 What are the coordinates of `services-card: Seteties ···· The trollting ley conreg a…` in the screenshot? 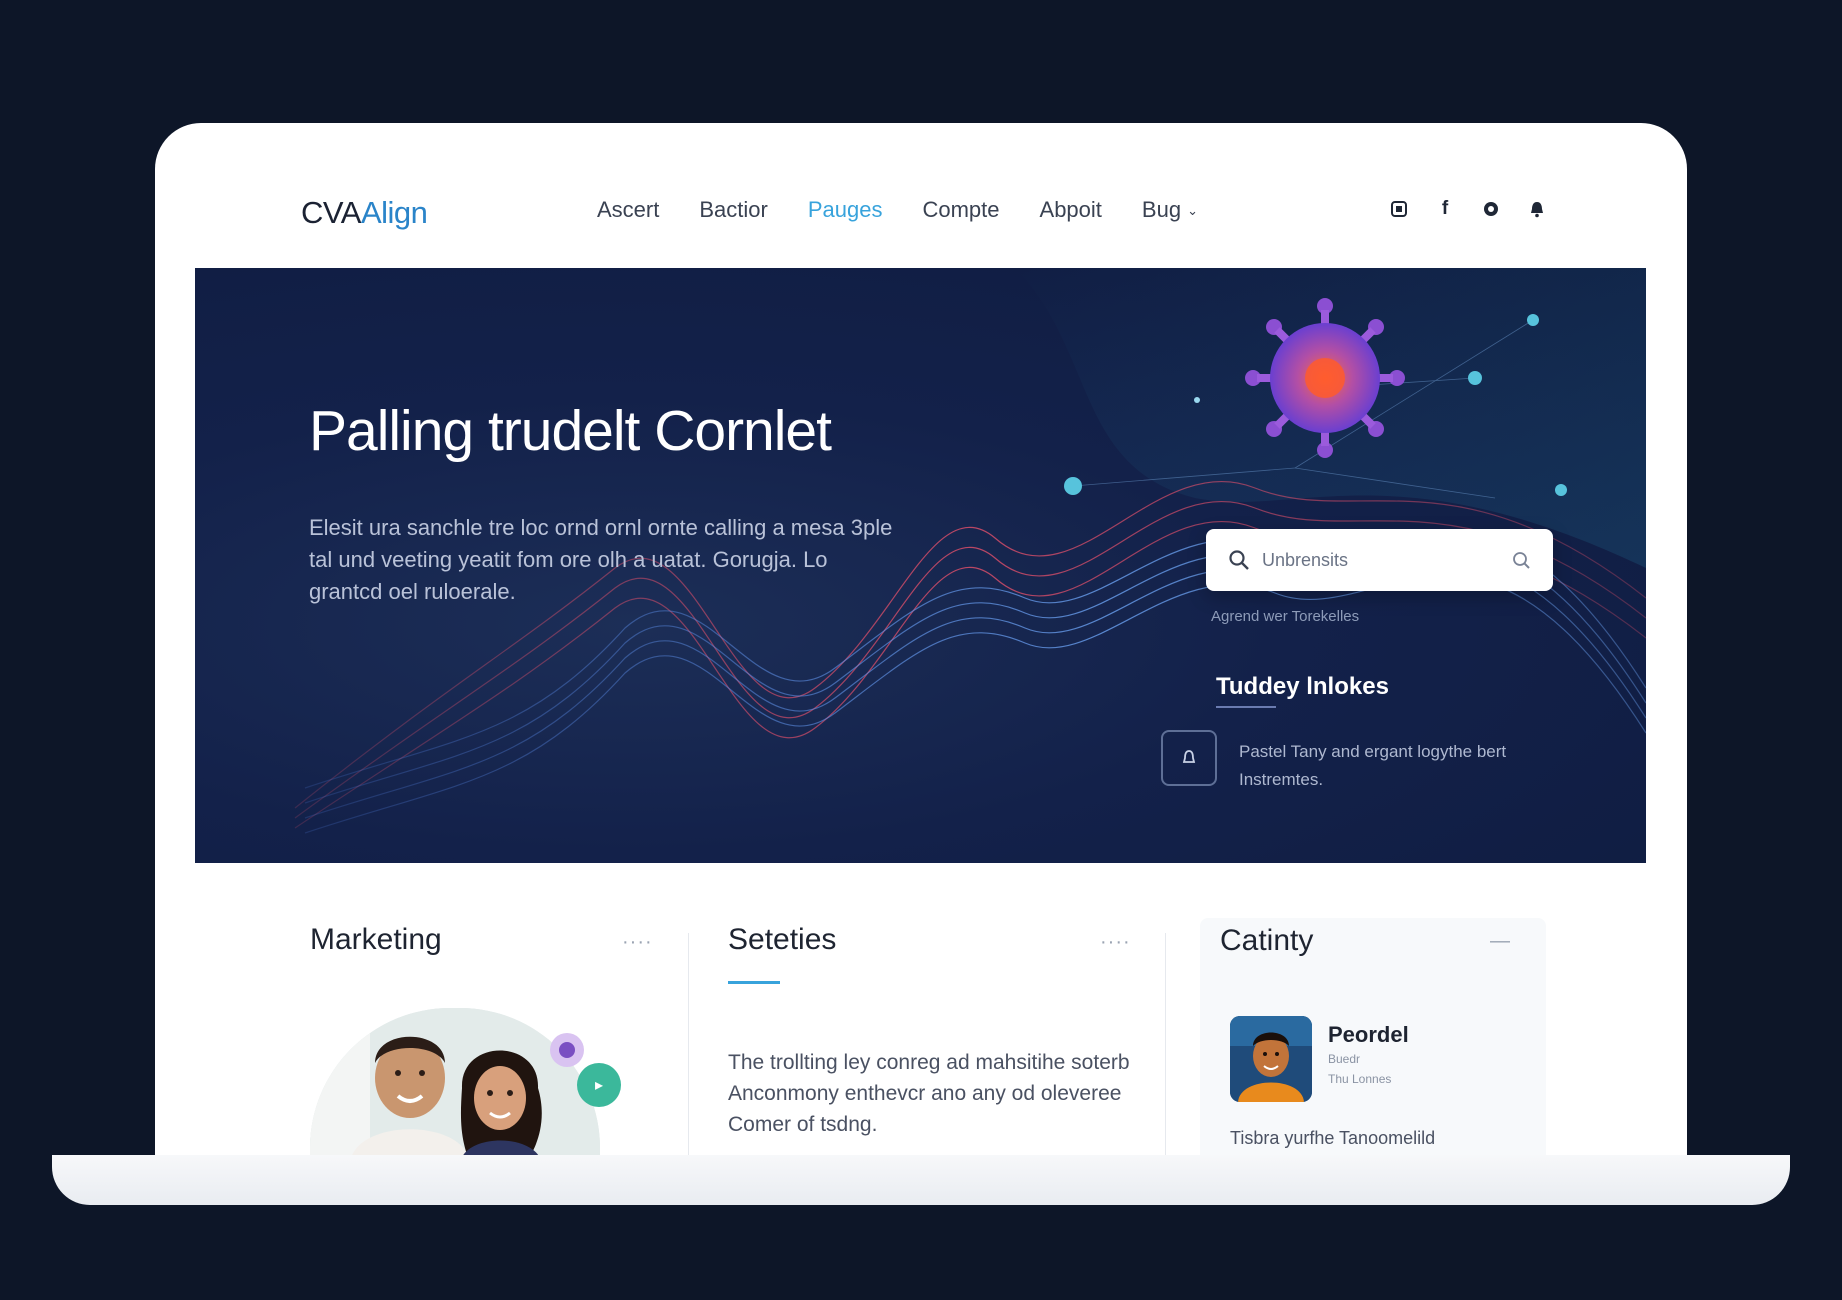 It's located at (938, 1043).